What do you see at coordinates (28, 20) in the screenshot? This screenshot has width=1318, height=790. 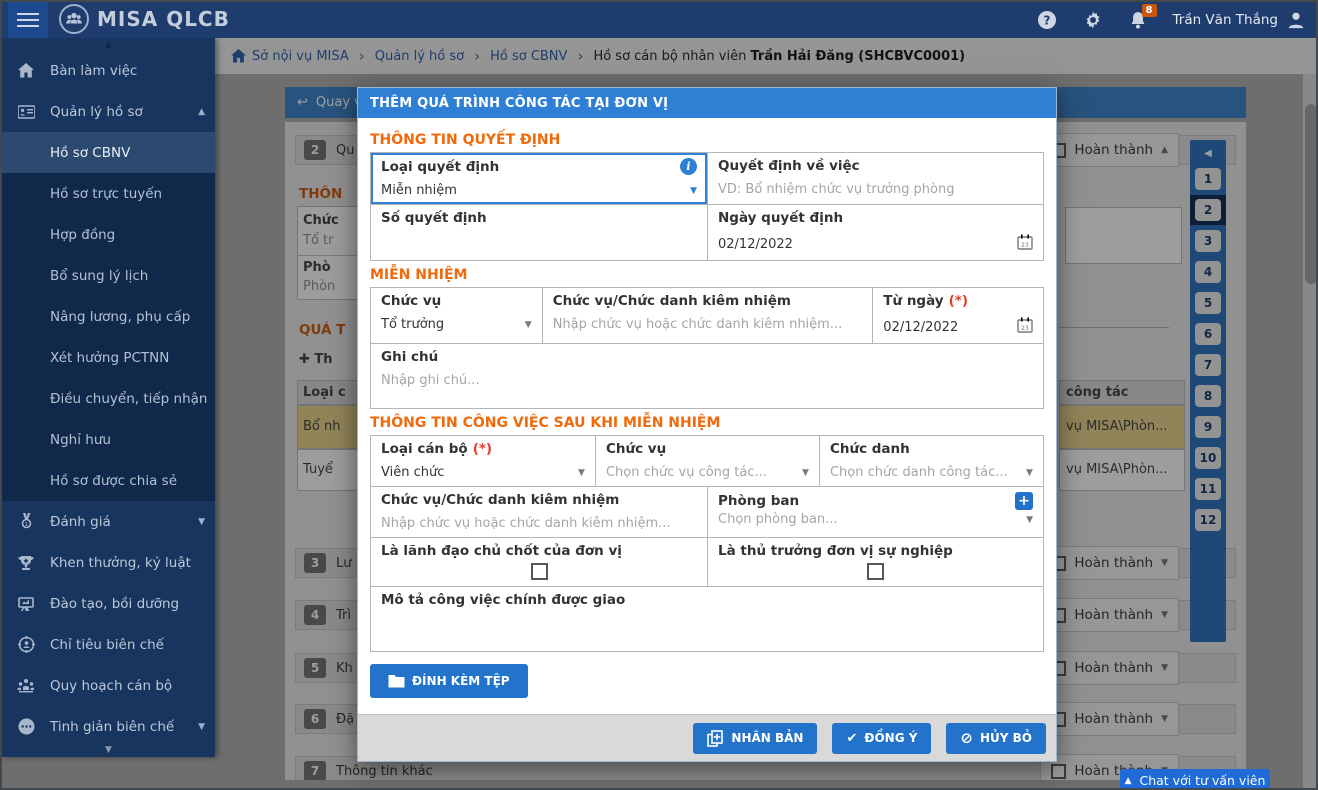 I see `hamburger-menu-icon` at bounding box center [28, 20].